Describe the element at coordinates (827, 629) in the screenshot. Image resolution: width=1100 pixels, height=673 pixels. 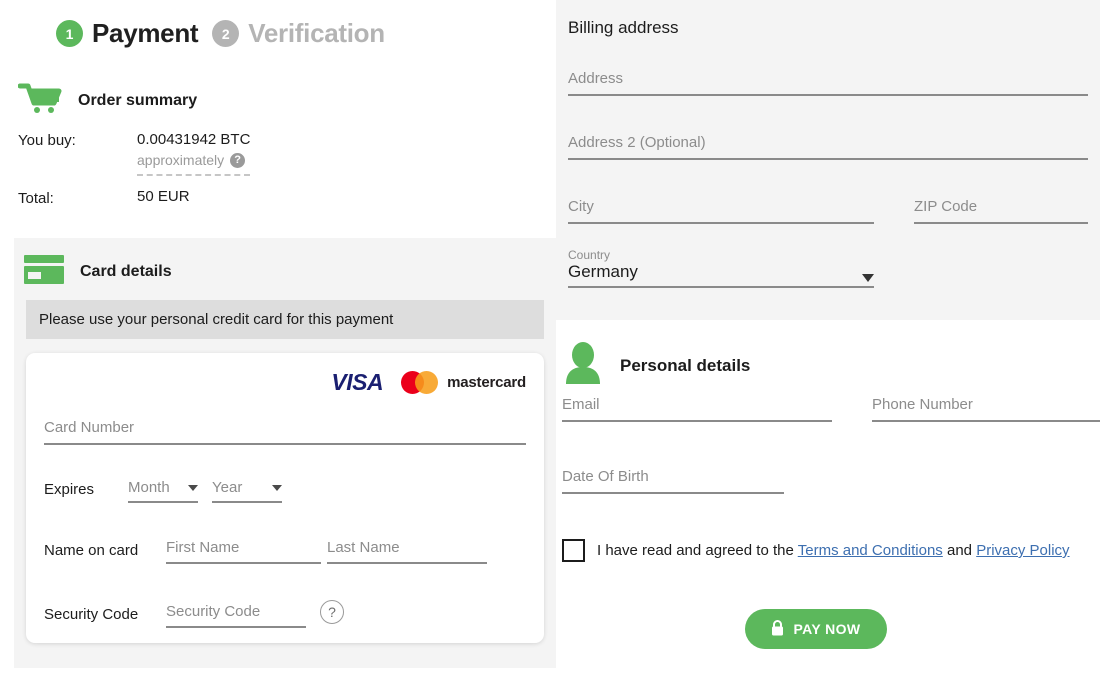
I see `pay-now-label: PAY NOW` at that location.